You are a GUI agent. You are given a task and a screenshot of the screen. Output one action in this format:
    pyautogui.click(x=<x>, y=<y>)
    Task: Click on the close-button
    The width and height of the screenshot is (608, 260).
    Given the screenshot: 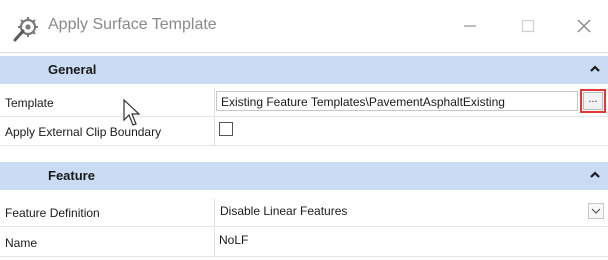 What is the action you would take?
    pyautogui.click(x=584, y=26)
    